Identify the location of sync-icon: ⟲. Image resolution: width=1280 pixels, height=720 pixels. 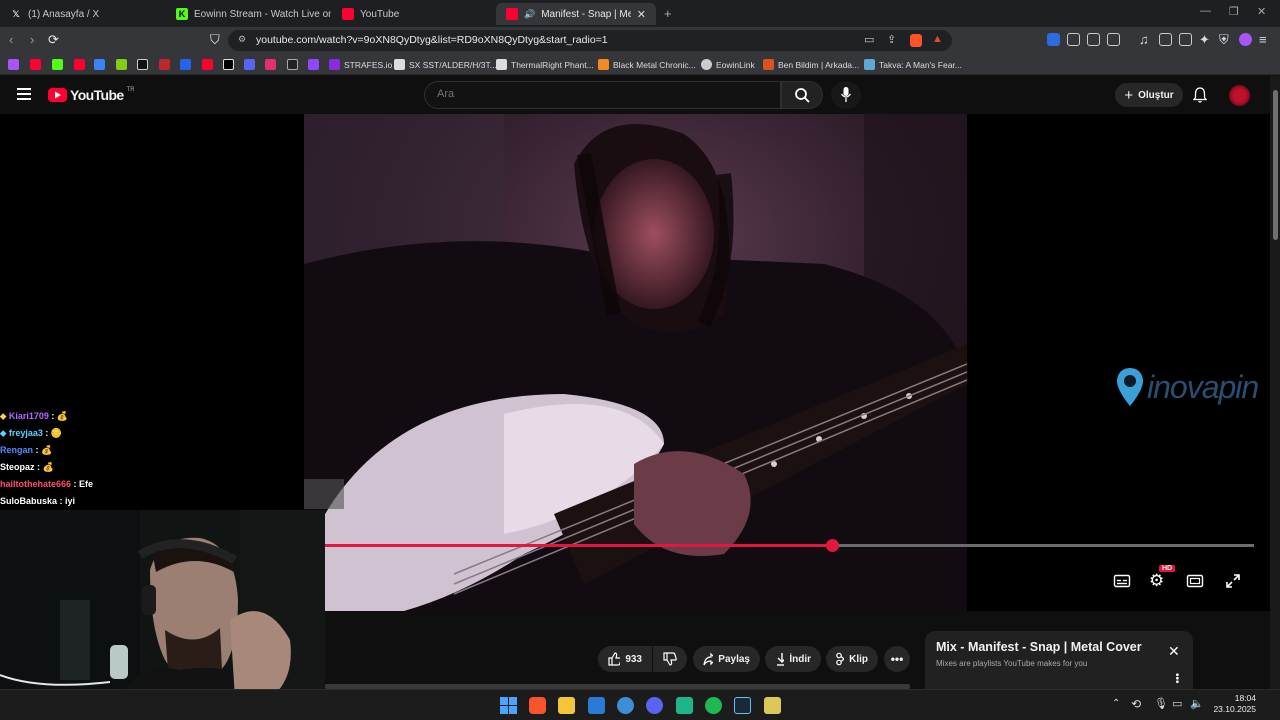
(1136, 704).